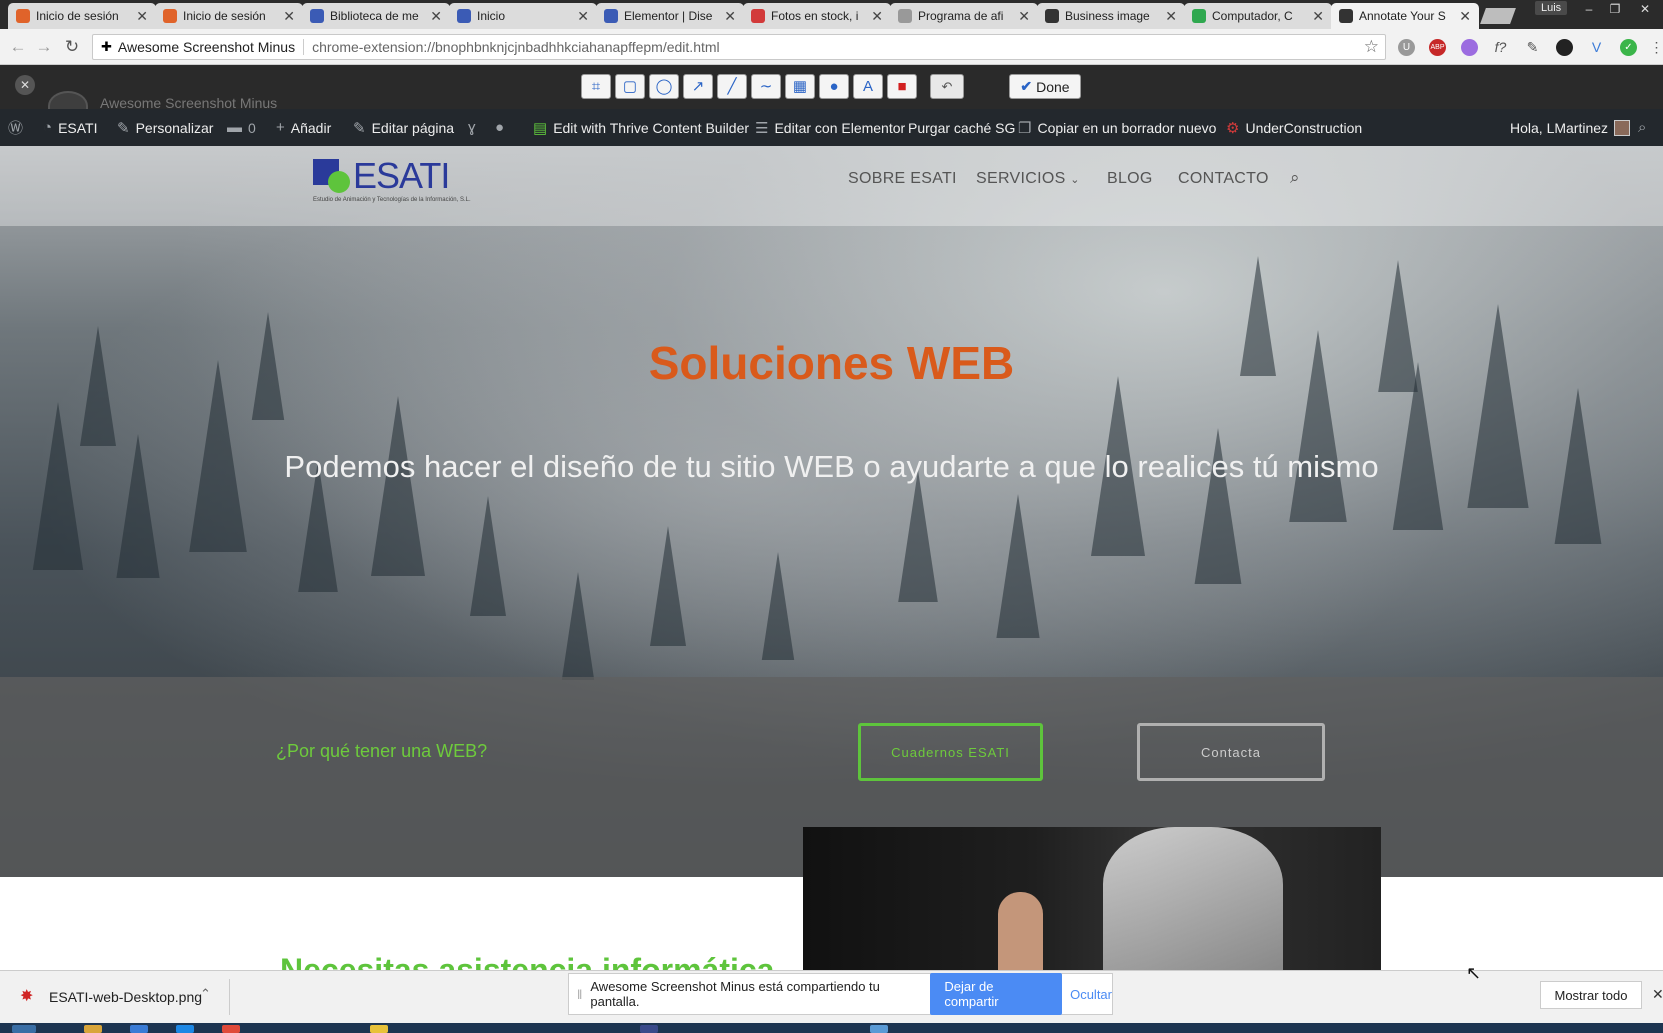 This screenshot has height=1033, width=1663. I want to click on cuadernos-button: Cuadernos ESATI, so click(950, 752).